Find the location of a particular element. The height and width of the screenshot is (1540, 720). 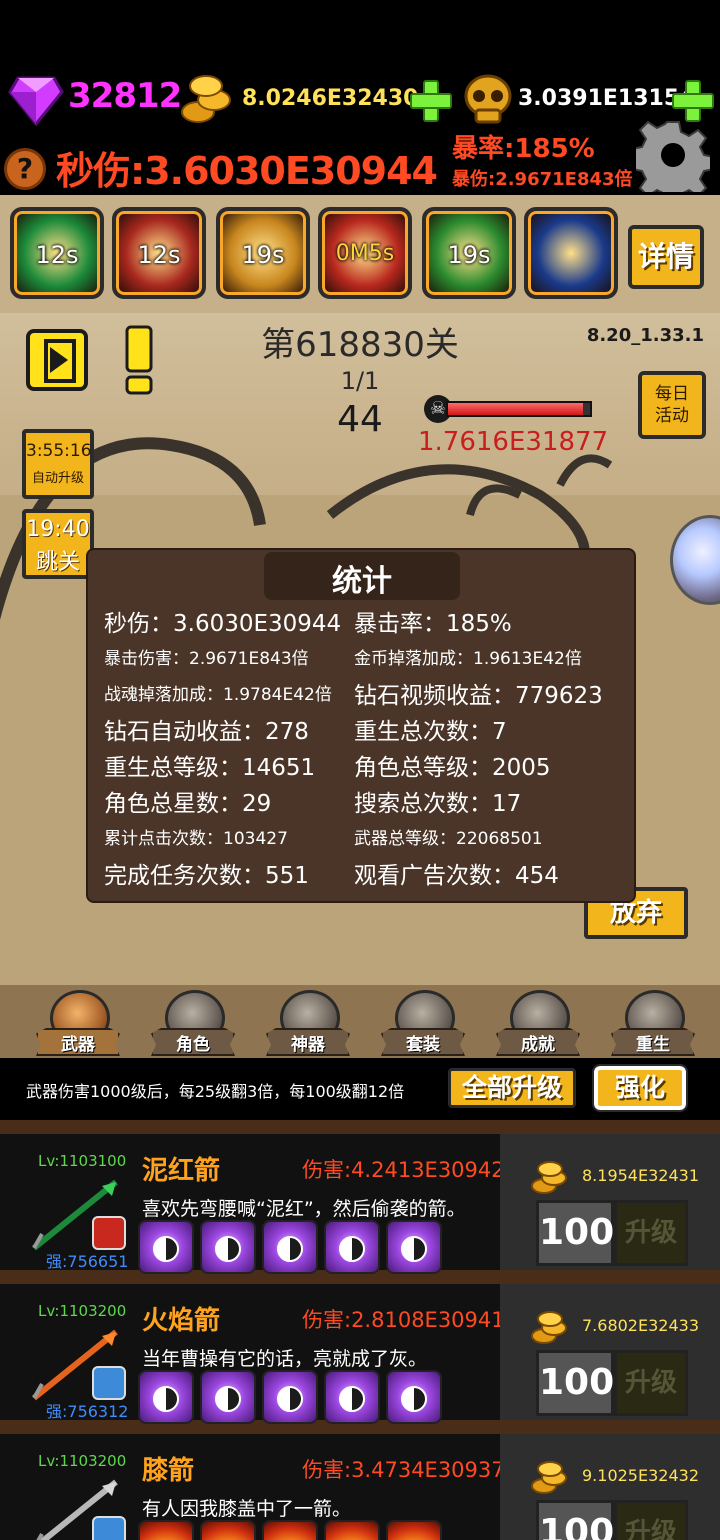

boss-hp-value: 1.7616E31877 is located at coordinates (513, 442).